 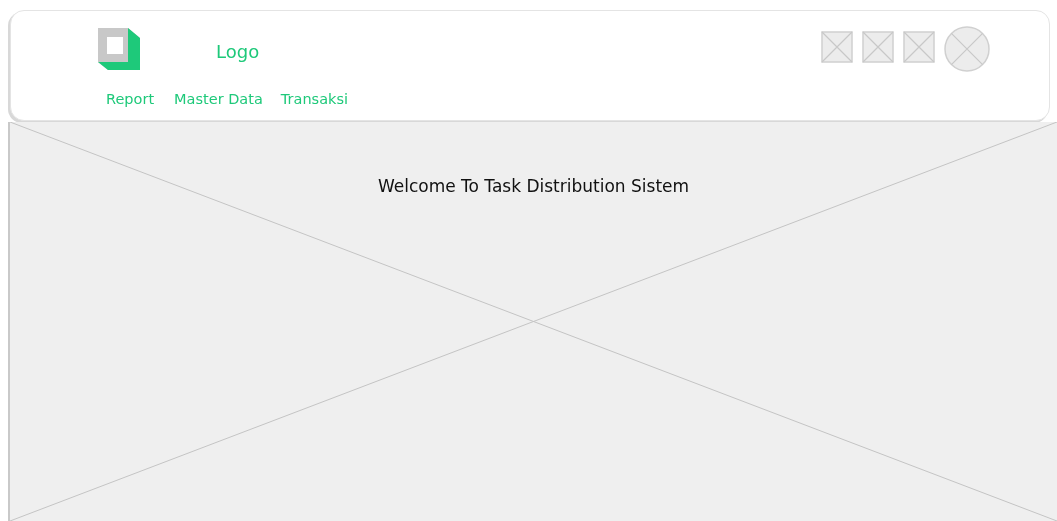 I want to click on nav-link: Report, so click(x=130, y=99).